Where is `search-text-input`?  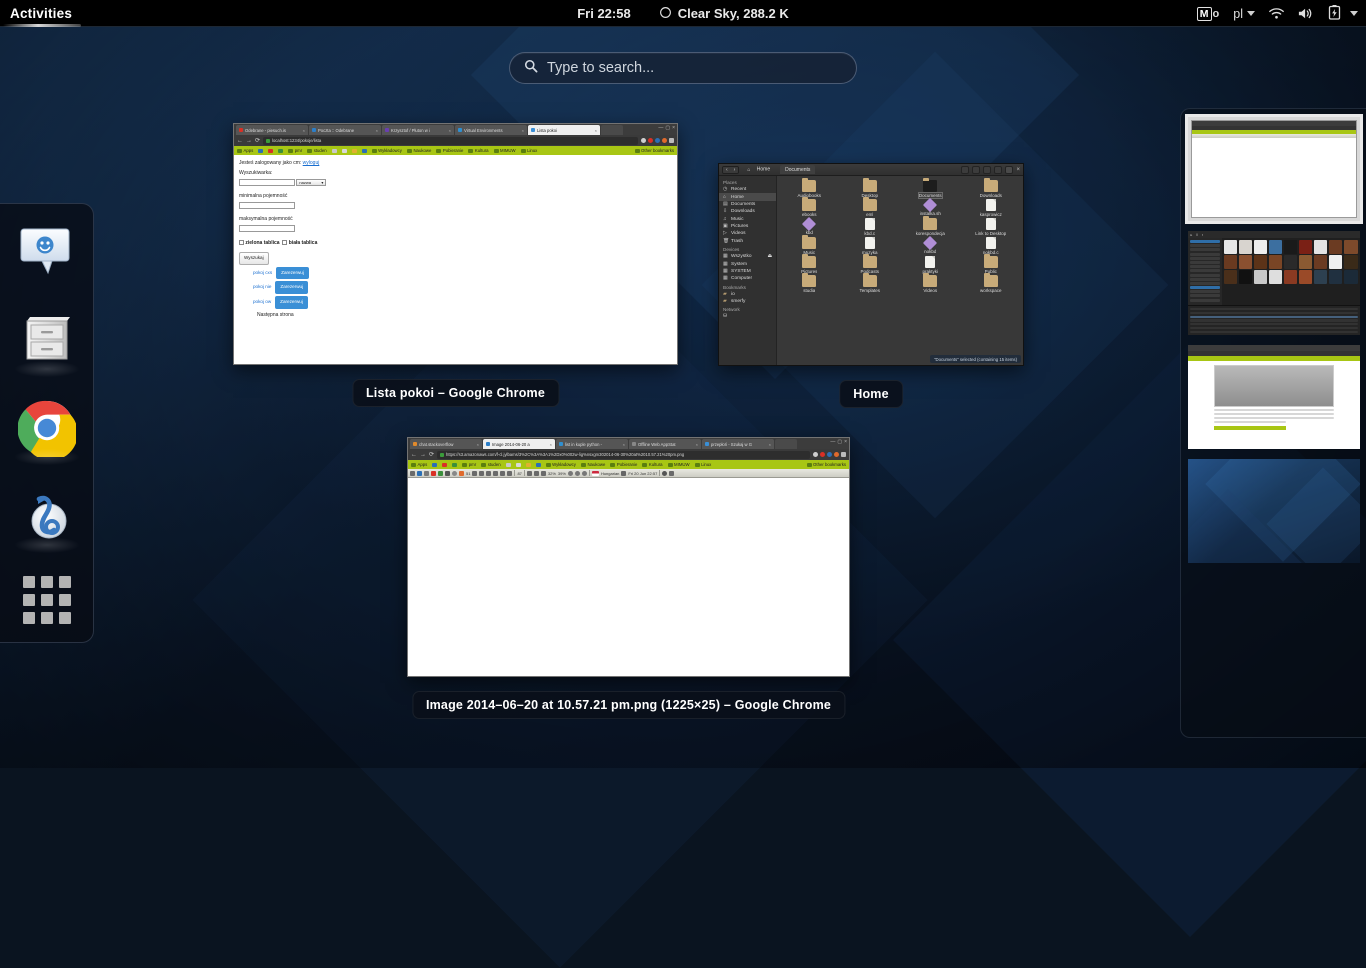 search-text-input is located at coordinates (267, 182).